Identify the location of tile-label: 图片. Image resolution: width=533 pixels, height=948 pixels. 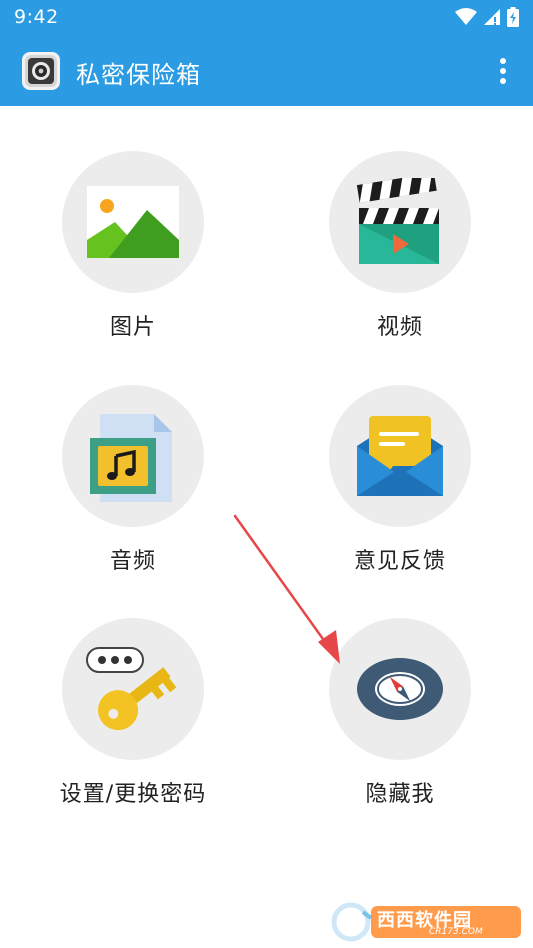
(132, 327).